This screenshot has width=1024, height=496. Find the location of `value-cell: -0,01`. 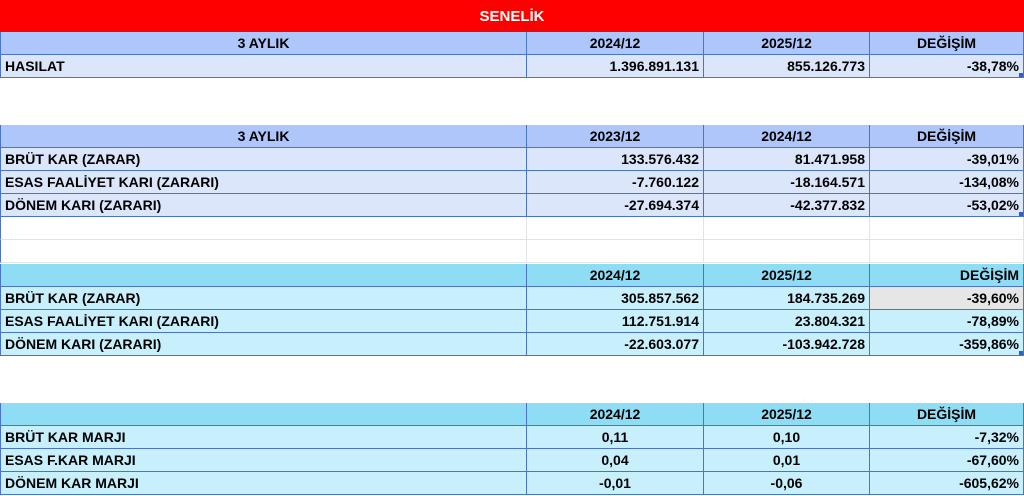

value-cell: -0,01 is located at coordinates (615, 483).